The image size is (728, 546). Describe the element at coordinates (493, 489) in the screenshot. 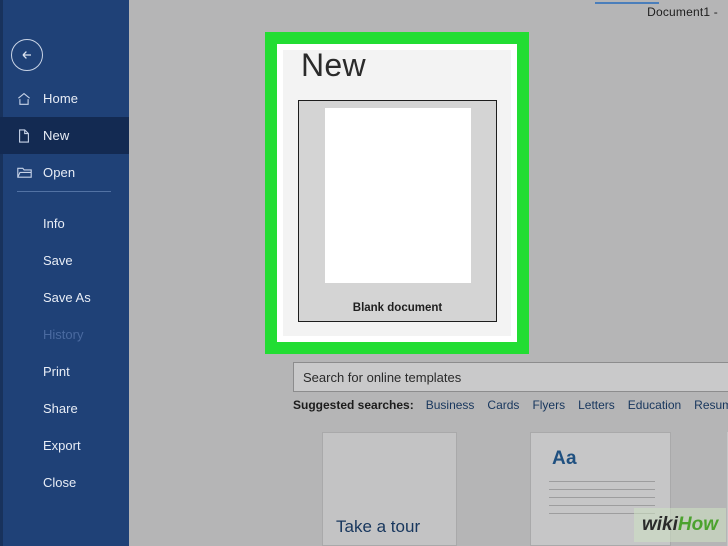

I see `template-gallery: Take a tour Aa NAME` at that location.